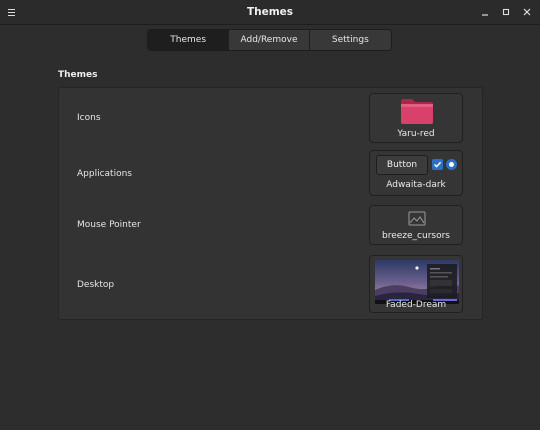  I want to click on wallpaper-thumbnail, so click(417, 282).